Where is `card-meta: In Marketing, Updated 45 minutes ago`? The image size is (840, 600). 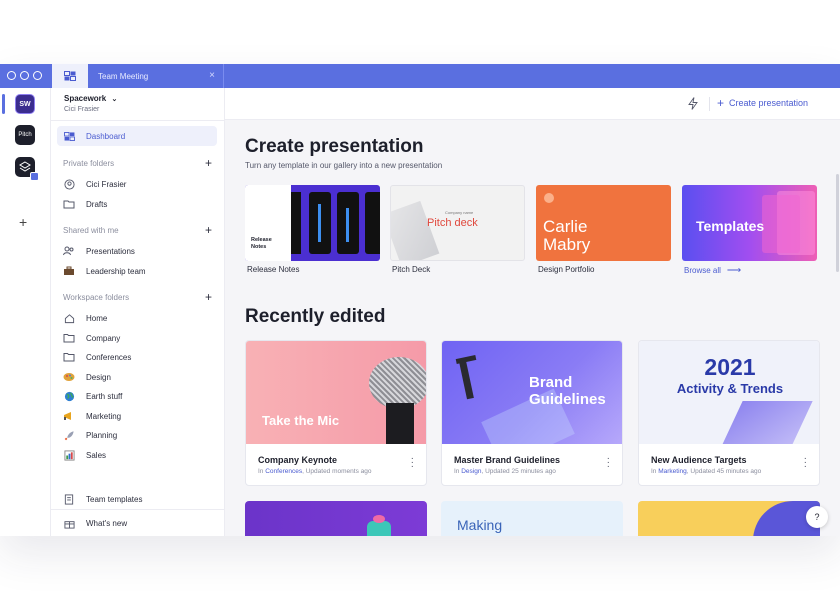 card-meta: In Marketing, Updated 45 minutes ago is located at coordinates (706, 471).